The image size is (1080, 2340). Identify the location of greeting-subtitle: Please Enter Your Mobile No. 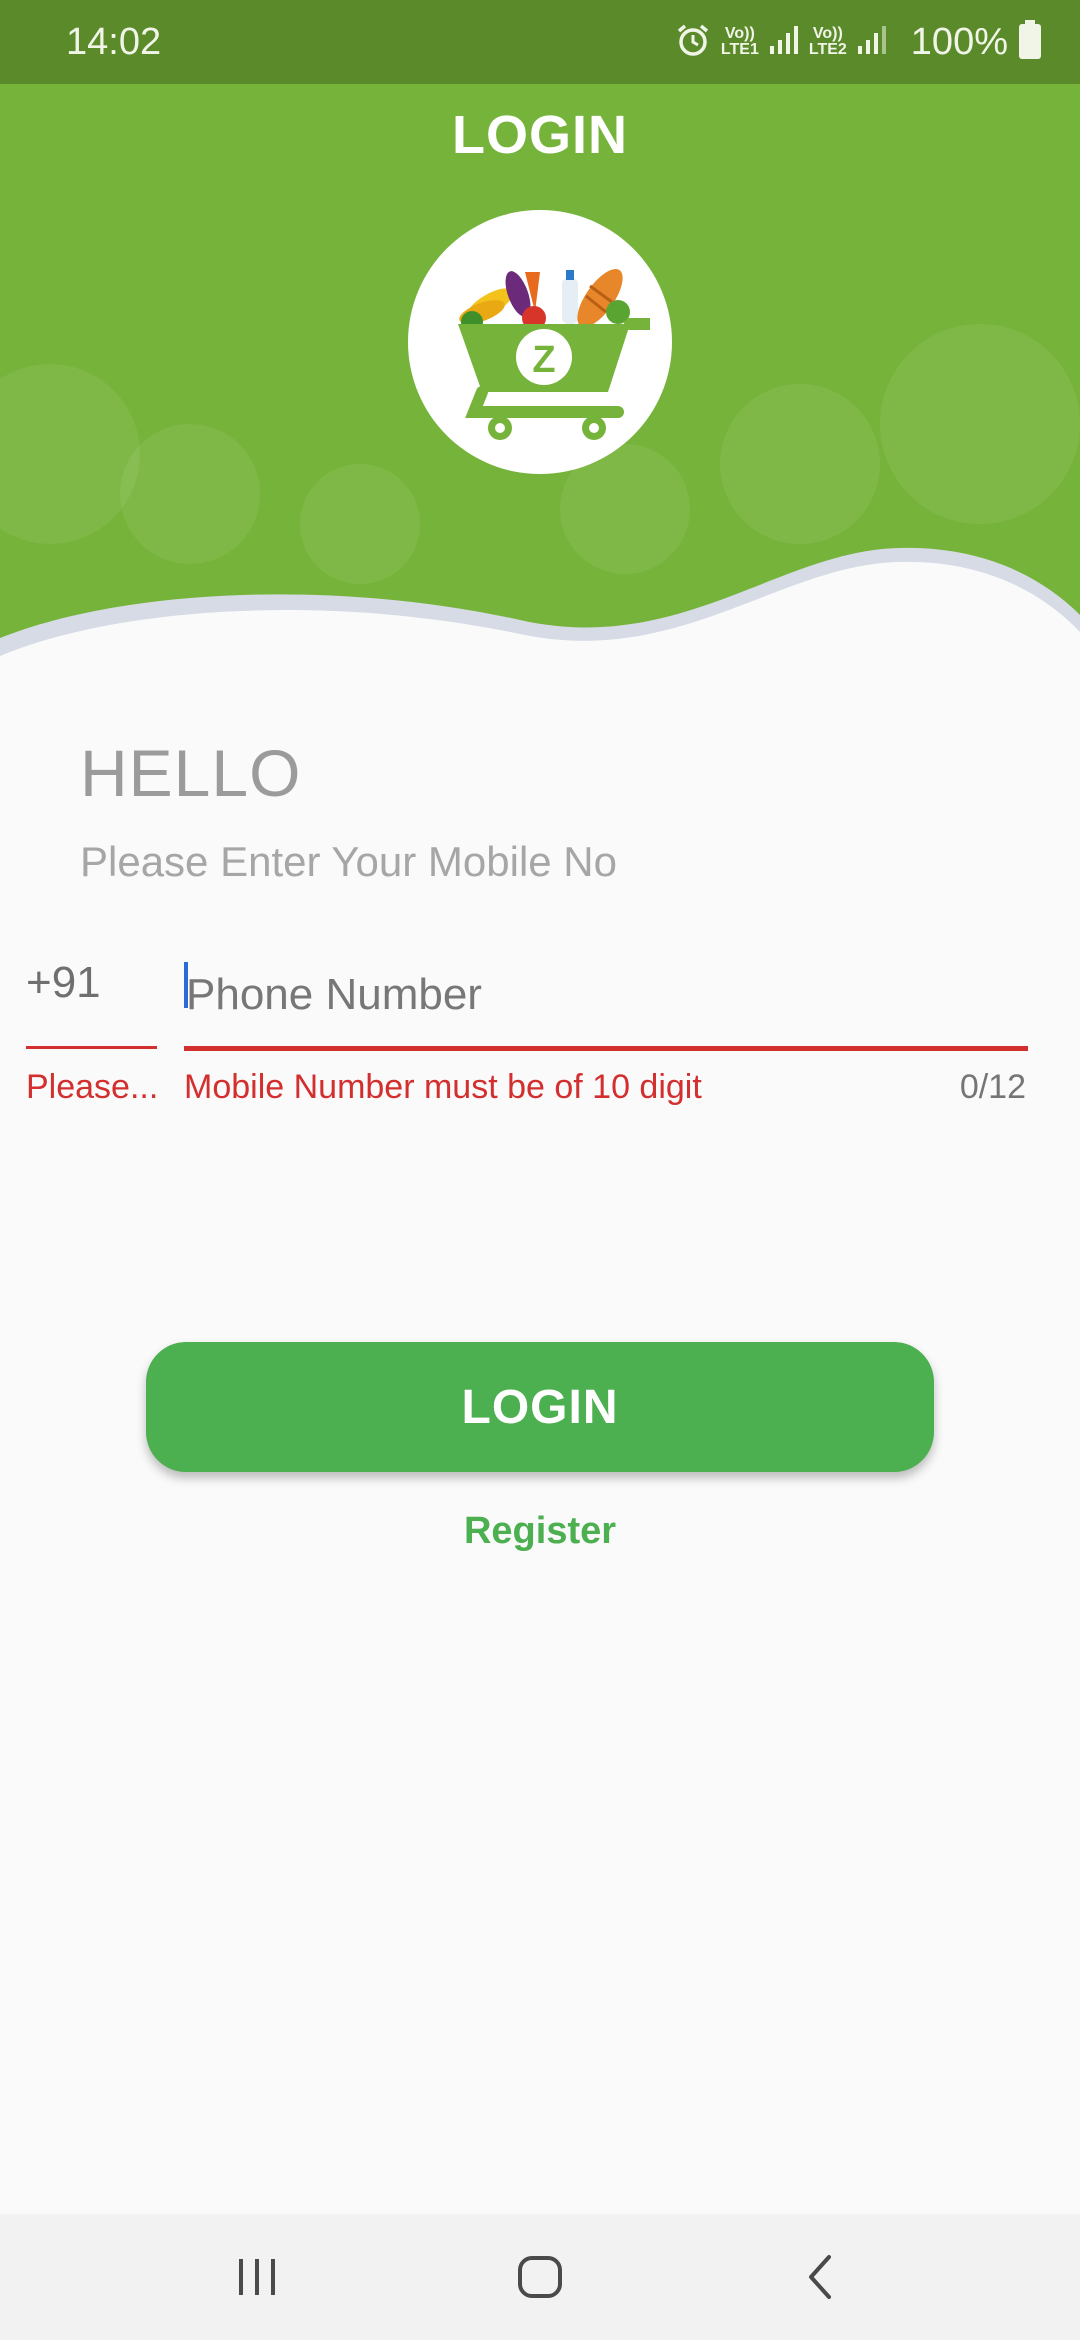
(348, 861).